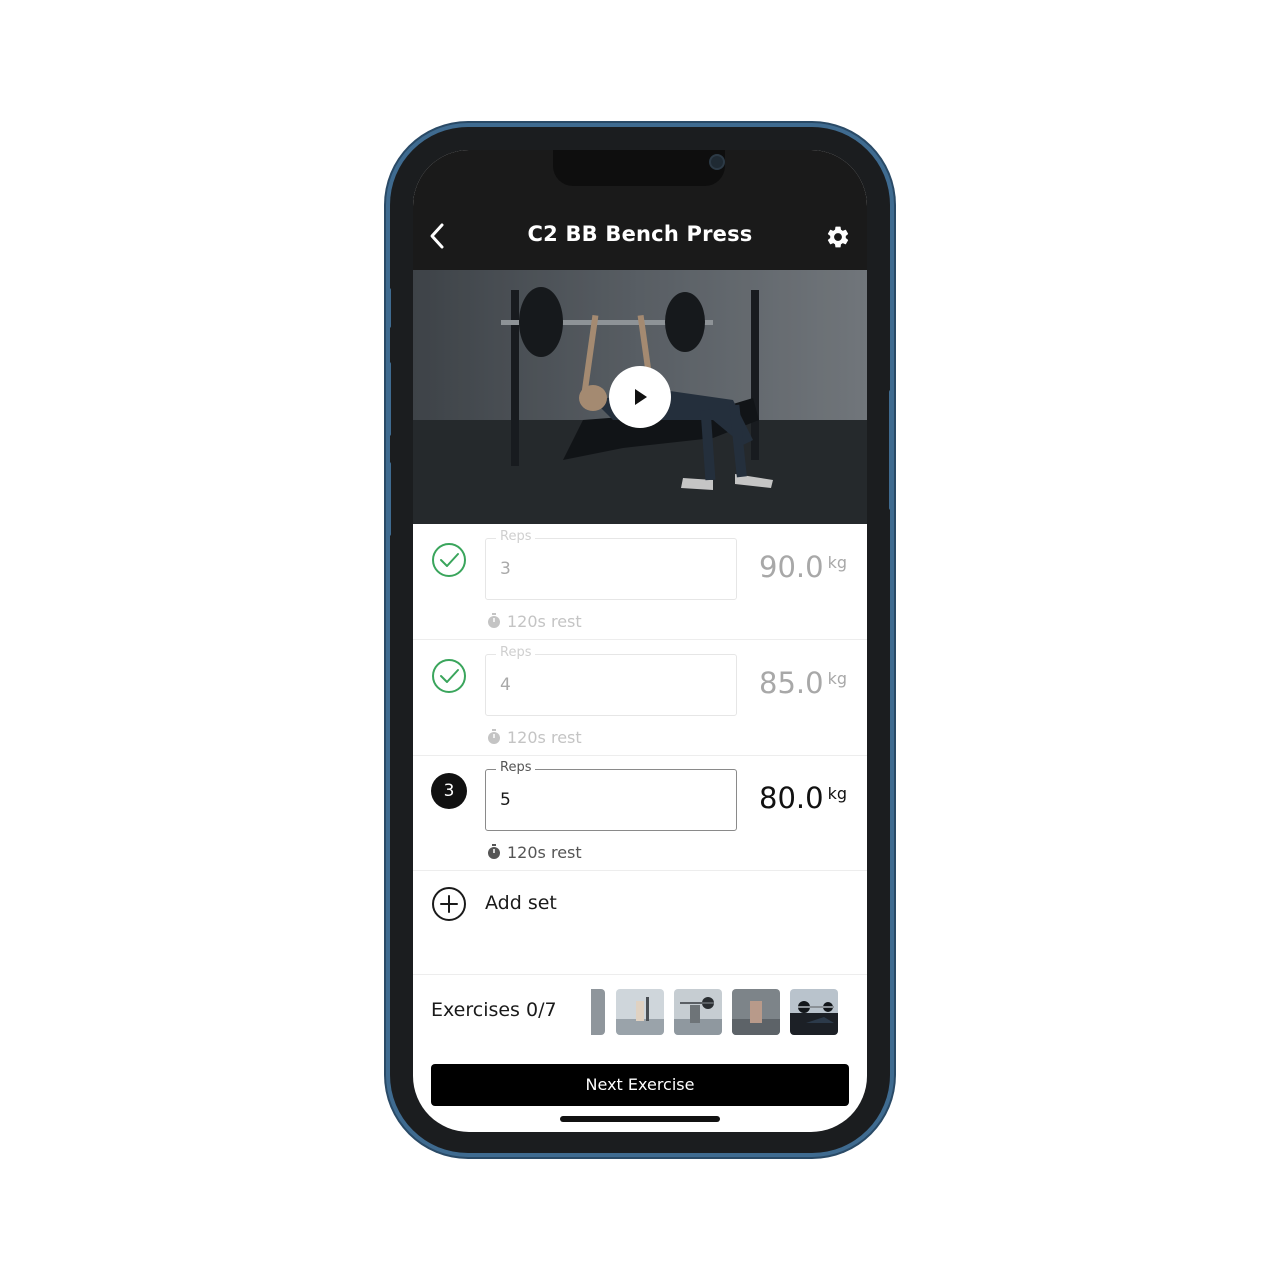 Image resolution: width=1280 pixels, height=1280 pixels. I want to click on play-icon, so click(641, 397).